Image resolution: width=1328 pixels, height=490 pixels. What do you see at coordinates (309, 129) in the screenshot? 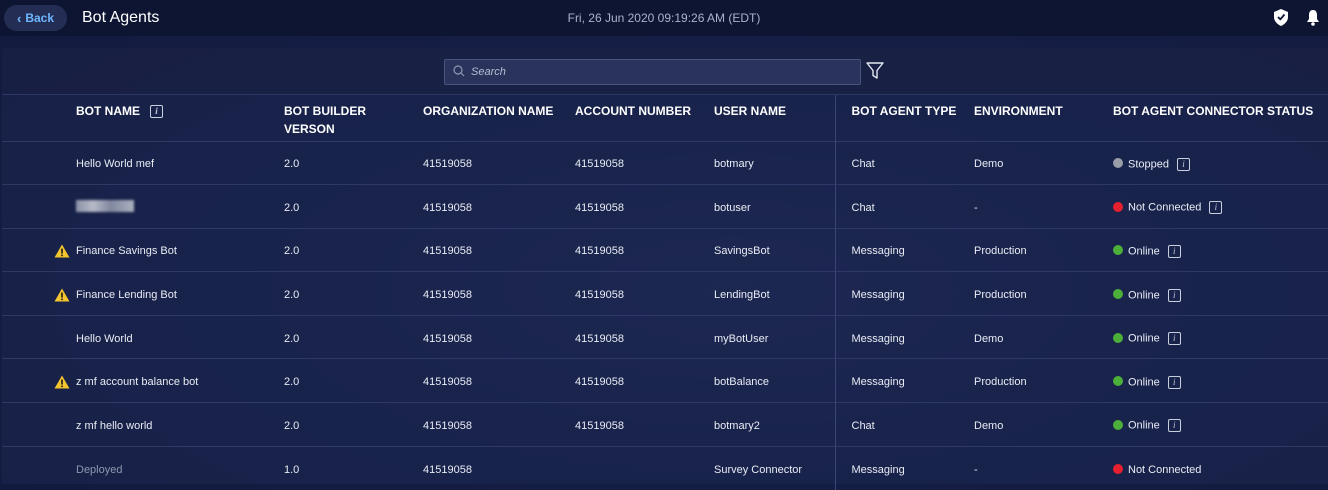
I see `column-label: VERSON` at bounding box center [309, 129].